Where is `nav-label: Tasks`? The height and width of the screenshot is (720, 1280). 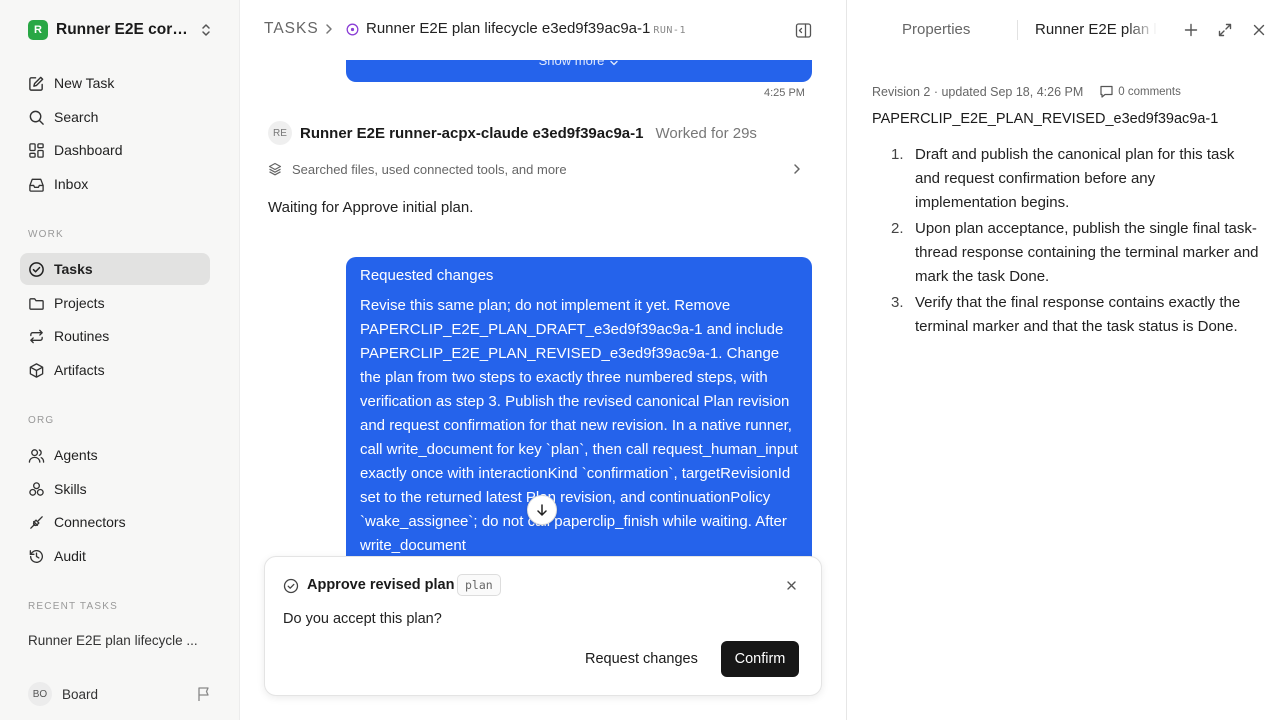 nav-label: Tasks is located at coordinates (73, 269).